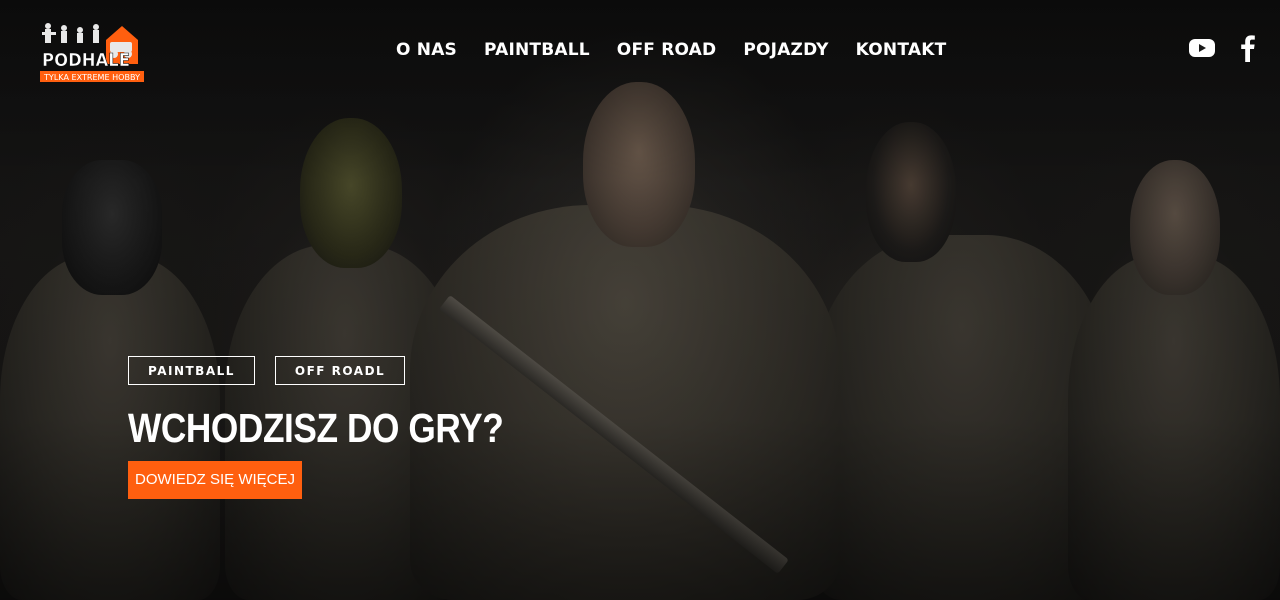 Image resolution: width=1280 pixels, height=600 pixels. I want to click on hero-headline: WCHODZISZ DO GRY?, so click(316, 428).